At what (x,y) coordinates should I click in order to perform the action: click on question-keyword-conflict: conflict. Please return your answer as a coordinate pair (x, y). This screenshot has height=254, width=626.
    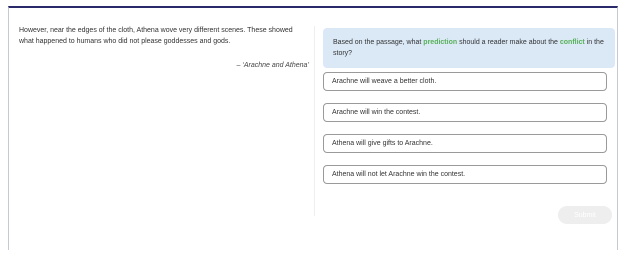
    Looking at the image, I should click on (572, 42).